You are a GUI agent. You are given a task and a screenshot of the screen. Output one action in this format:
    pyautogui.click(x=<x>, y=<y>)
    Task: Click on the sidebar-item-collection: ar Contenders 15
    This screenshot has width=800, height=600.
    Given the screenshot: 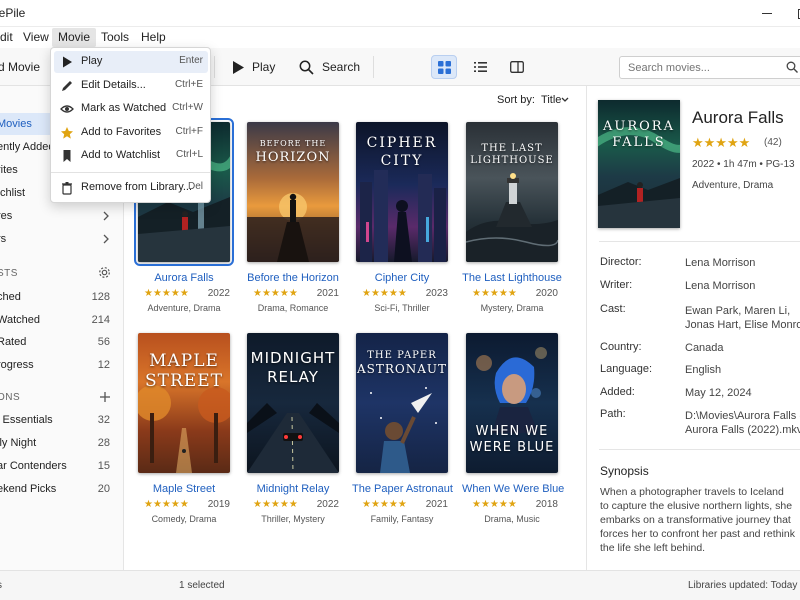 What is the action you would take?
    pyautogui.click(x=61, y=466)
    